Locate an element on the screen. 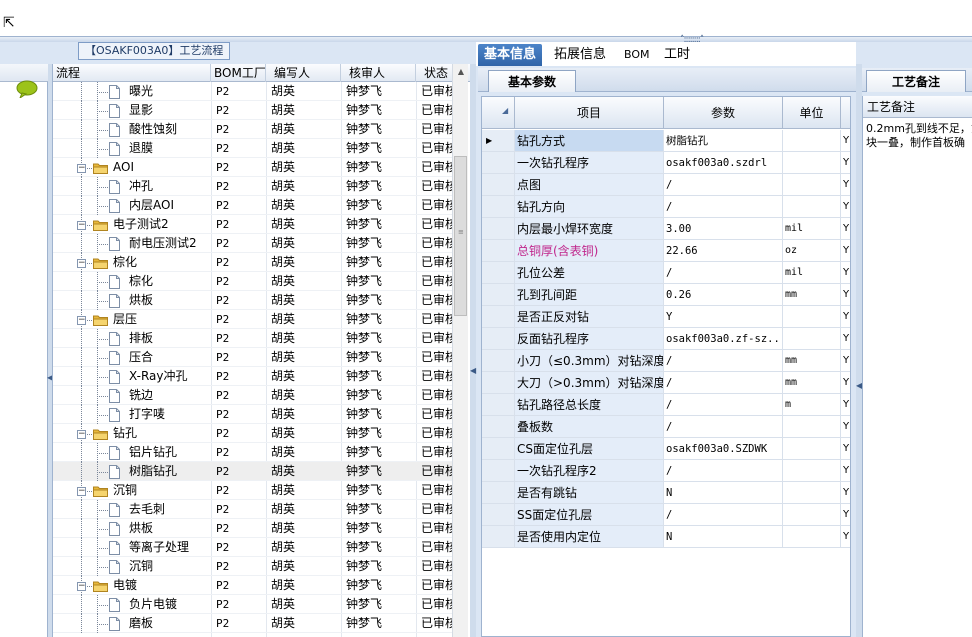 The image size is (972, 637). tree-node-label: 退膜 is located at coordinates (141, 148).